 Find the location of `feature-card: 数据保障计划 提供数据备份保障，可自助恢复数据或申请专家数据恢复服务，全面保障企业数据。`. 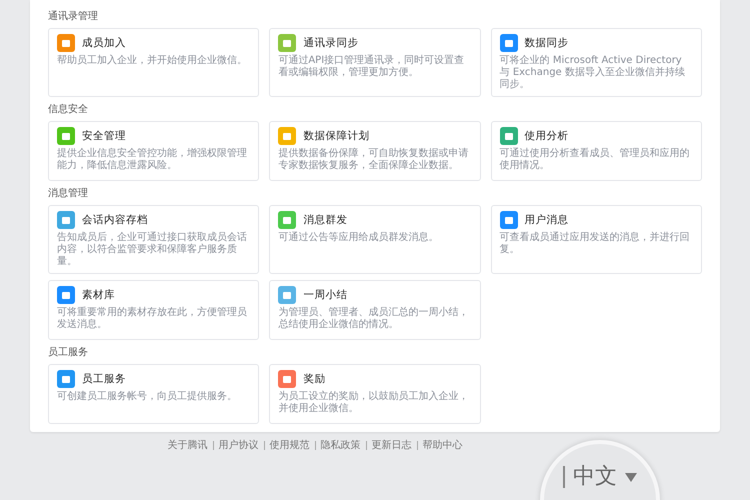

feature-card: 数据保障计划 提供数据备份保障，可自助恢复数据或申请专家数据恢复服务，全面保障企业数据。 is located at coordinates (375, 151).